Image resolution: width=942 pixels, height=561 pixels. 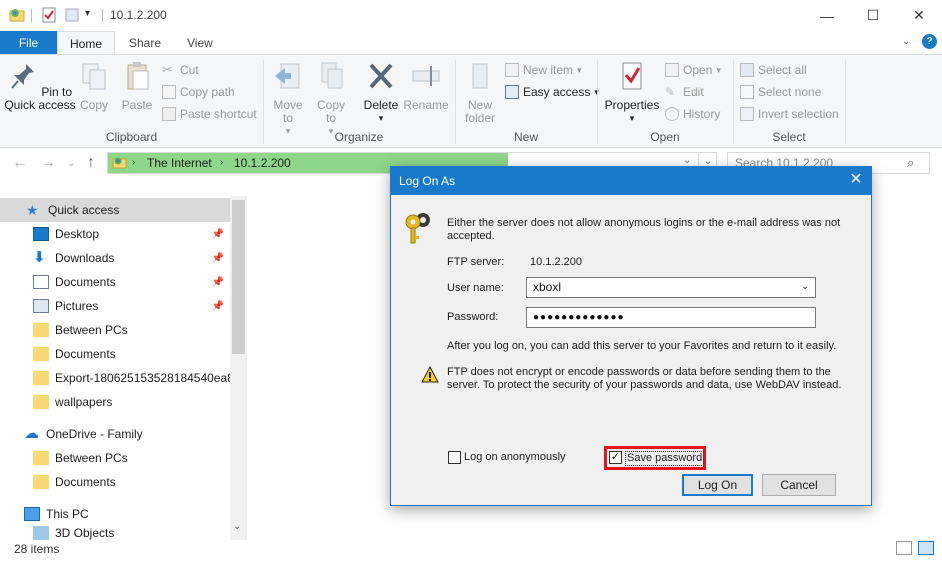 I want to click on open-label: Open, so click(x=698, y=70).